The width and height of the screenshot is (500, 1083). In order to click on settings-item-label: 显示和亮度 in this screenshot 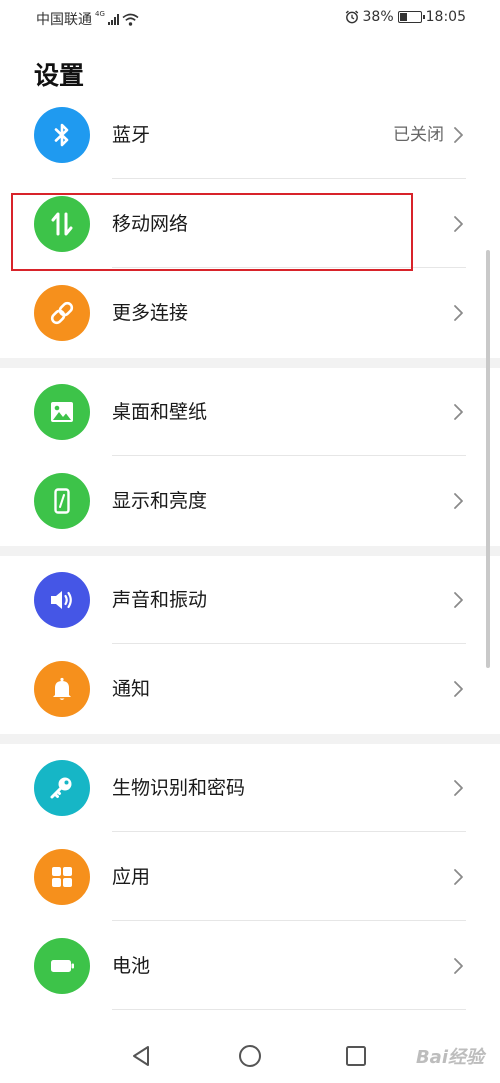, I will do `click(160, 501)`.